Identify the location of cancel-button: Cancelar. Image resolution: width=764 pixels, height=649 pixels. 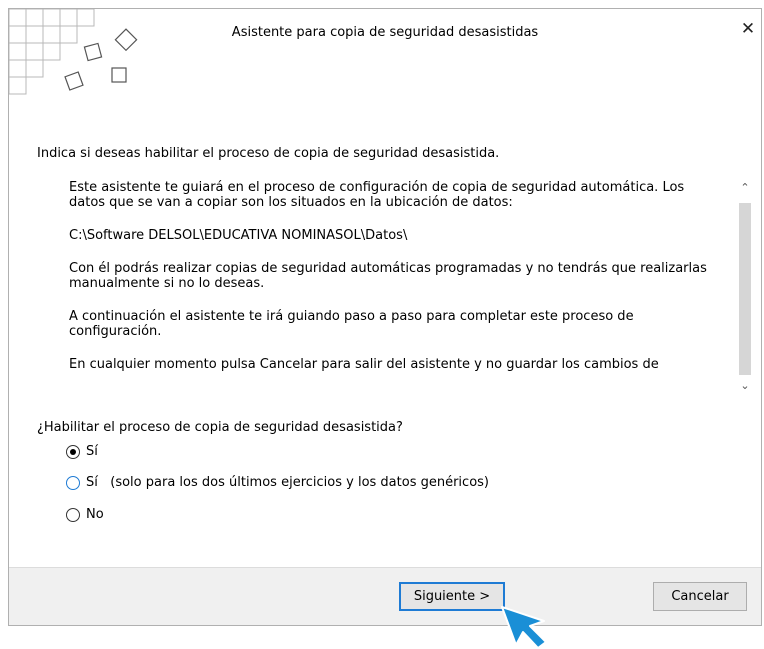
(700, 596).